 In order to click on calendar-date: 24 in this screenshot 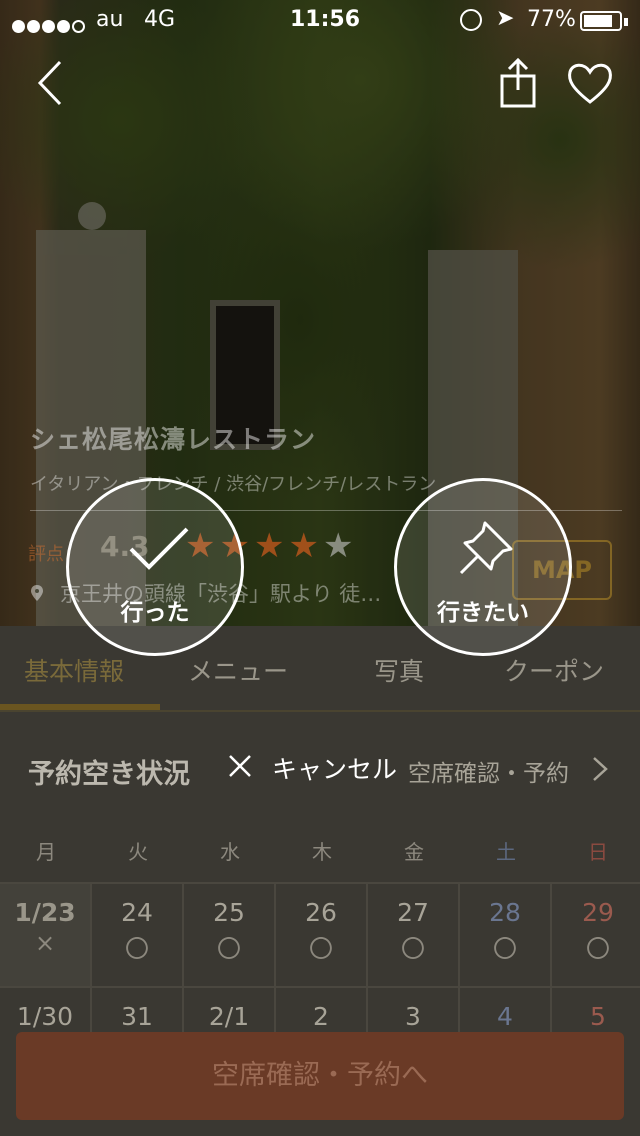, I will do `click(137, 912)`.